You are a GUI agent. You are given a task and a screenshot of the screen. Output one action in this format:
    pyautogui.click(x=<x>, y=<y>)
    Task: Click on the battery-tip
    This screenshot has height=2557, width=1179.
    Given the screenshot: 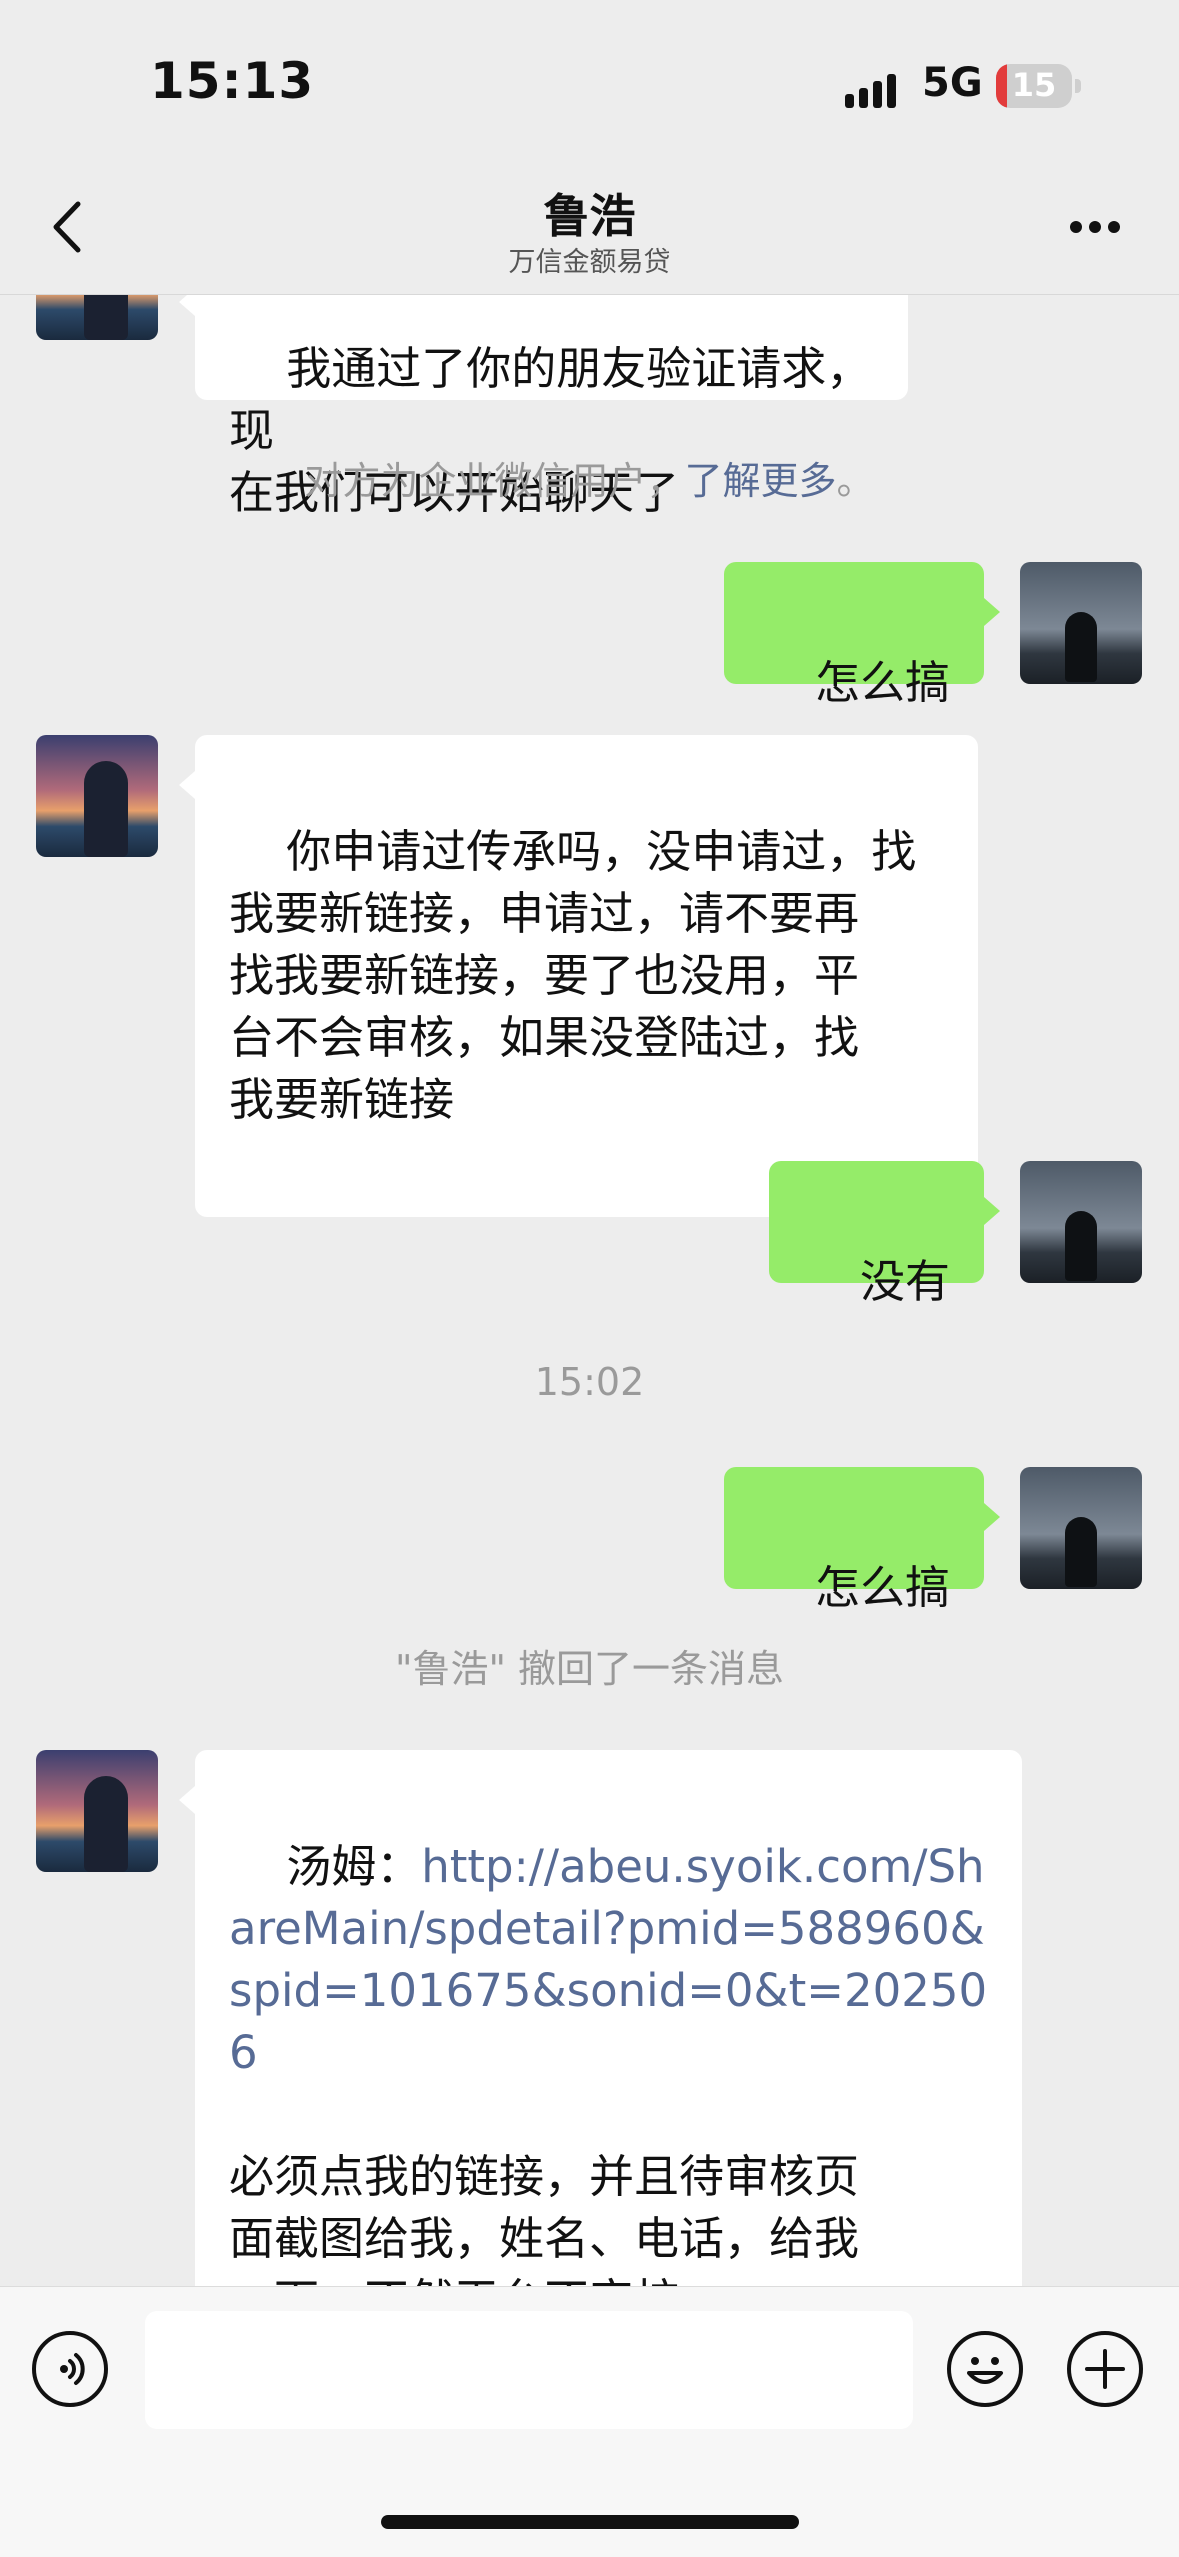 What is the action you would take?
    pyautogui.click(x=1078, y=86)
    